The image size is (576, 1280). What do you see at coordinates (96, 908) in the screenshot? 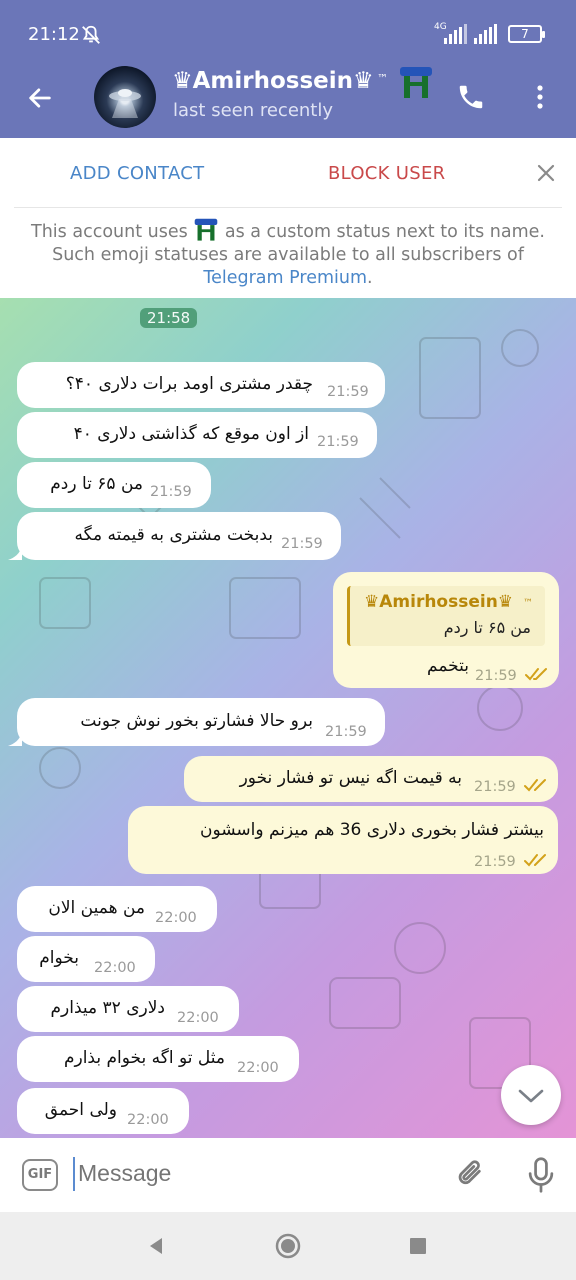
I see `message-text: من همین الان` at bounding box center [96, 908].